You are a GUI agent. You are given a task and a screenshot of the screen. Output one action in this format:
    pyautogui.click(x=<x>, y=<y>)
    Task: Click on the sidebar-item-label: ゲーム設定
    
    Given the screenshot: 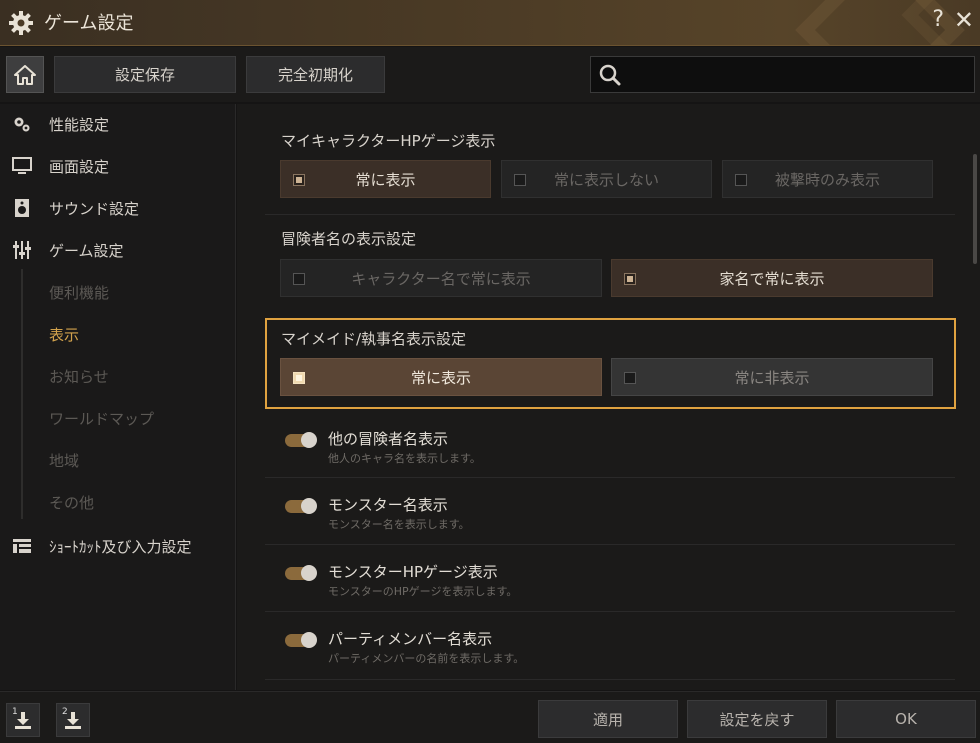 What is the action you would take?
    pyautogui.click(x=86, y=250)
    